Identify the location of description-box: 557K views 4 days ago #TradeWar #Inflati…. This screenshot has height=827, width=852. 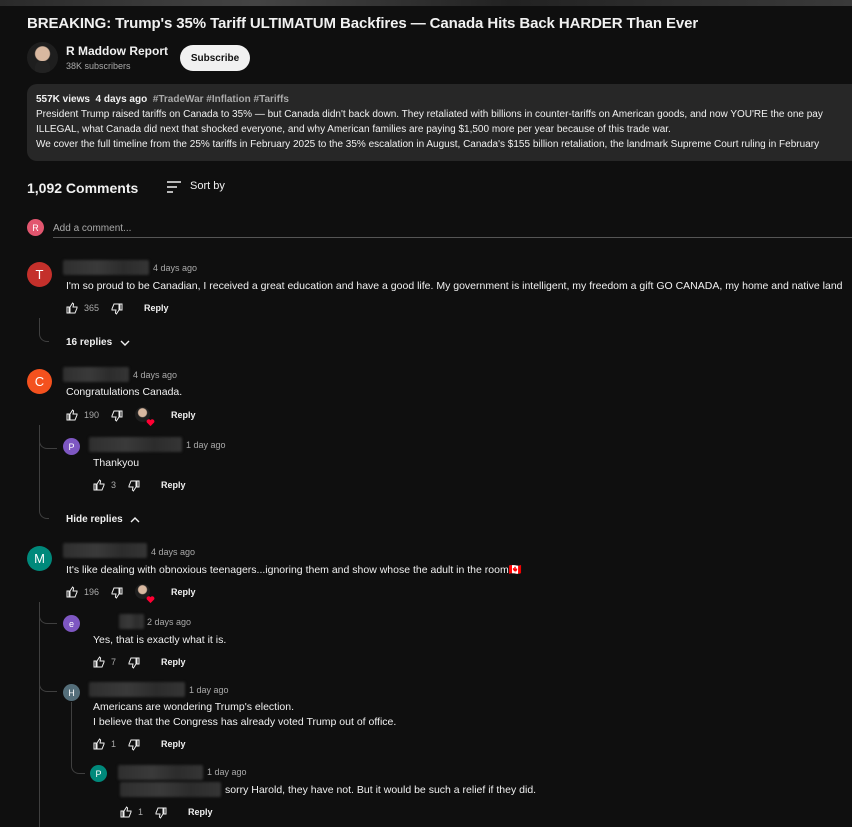
(439, 122).